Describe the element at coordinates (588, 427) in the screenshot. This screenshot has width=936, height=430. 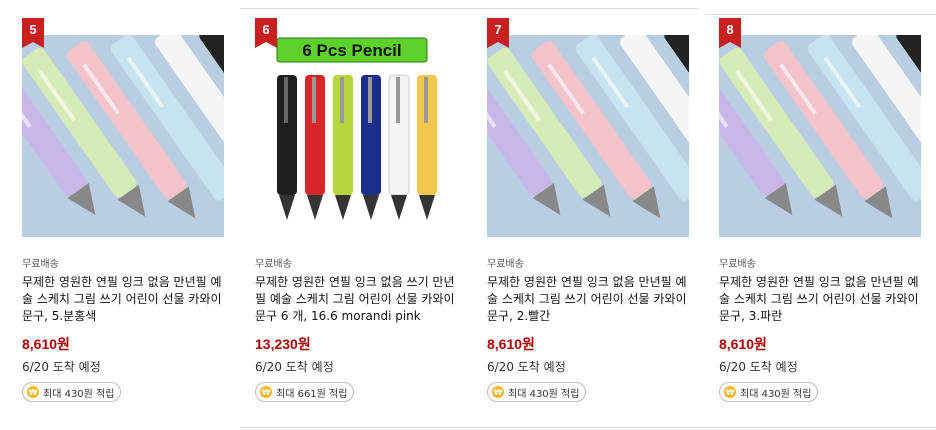
I see `bottom-divider` at that location.